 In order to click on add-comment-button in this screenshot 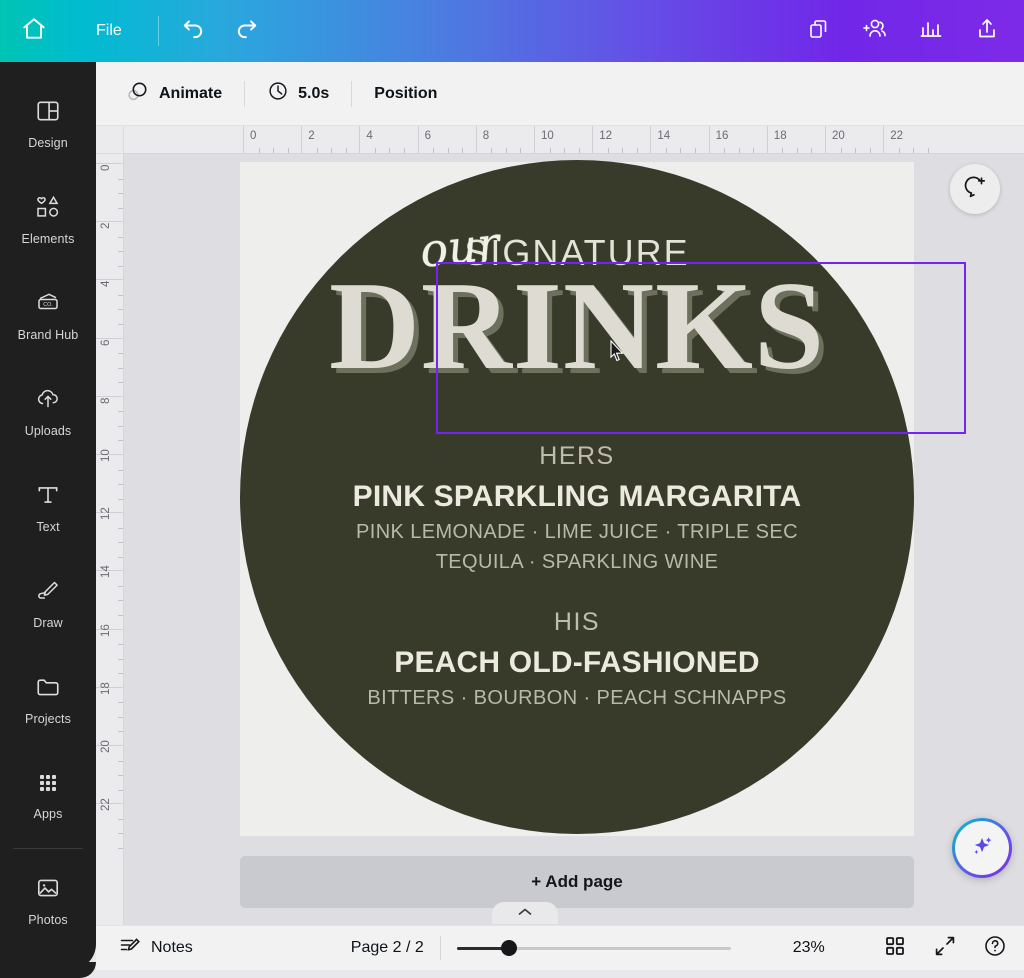, I will do `click(975, 189)`.